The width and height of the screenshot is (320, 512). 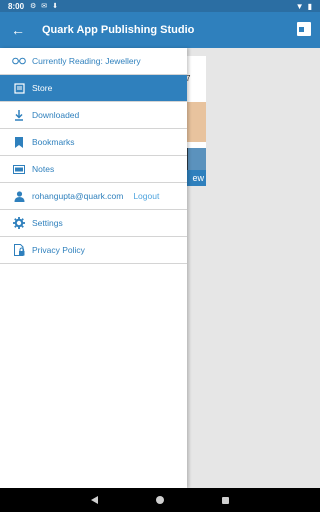 What do you see at coordinates (146, 196) in the screenshot?
I see `logout-link: Logout` at bounding box center [146, 196].